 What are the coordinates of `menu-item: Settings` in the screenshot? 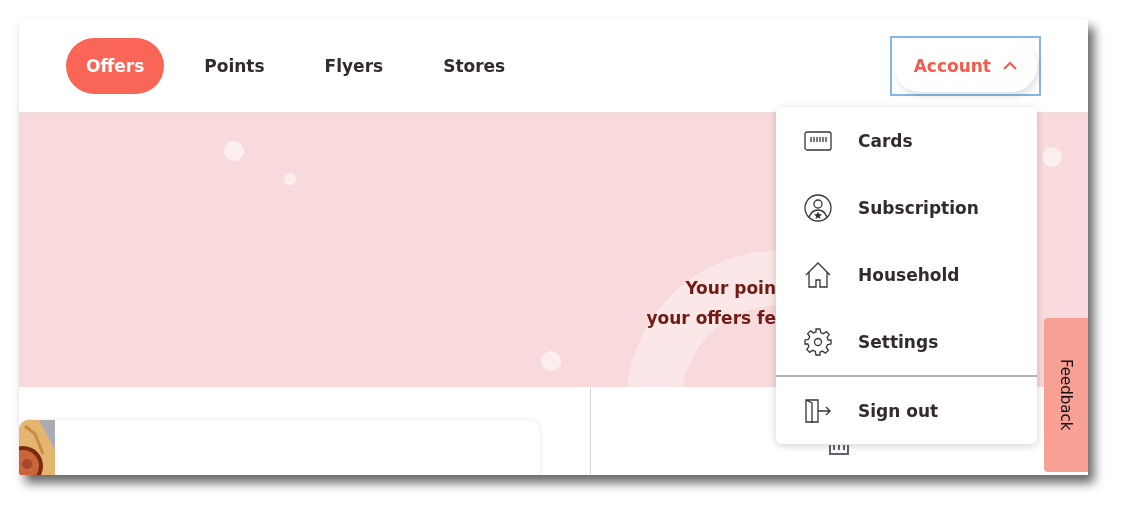 It's located at (906, 341).